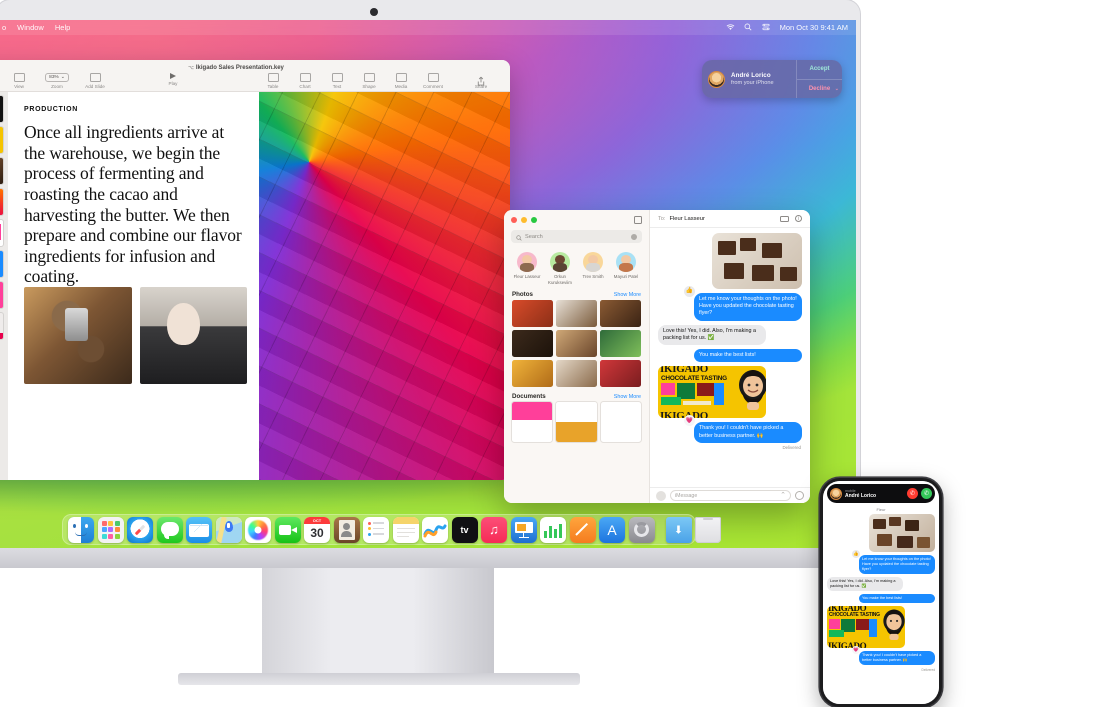 This screenshot has height=707, width=1108. I want to click on decline-call-button: Decline ⌄, so click(819, 88).